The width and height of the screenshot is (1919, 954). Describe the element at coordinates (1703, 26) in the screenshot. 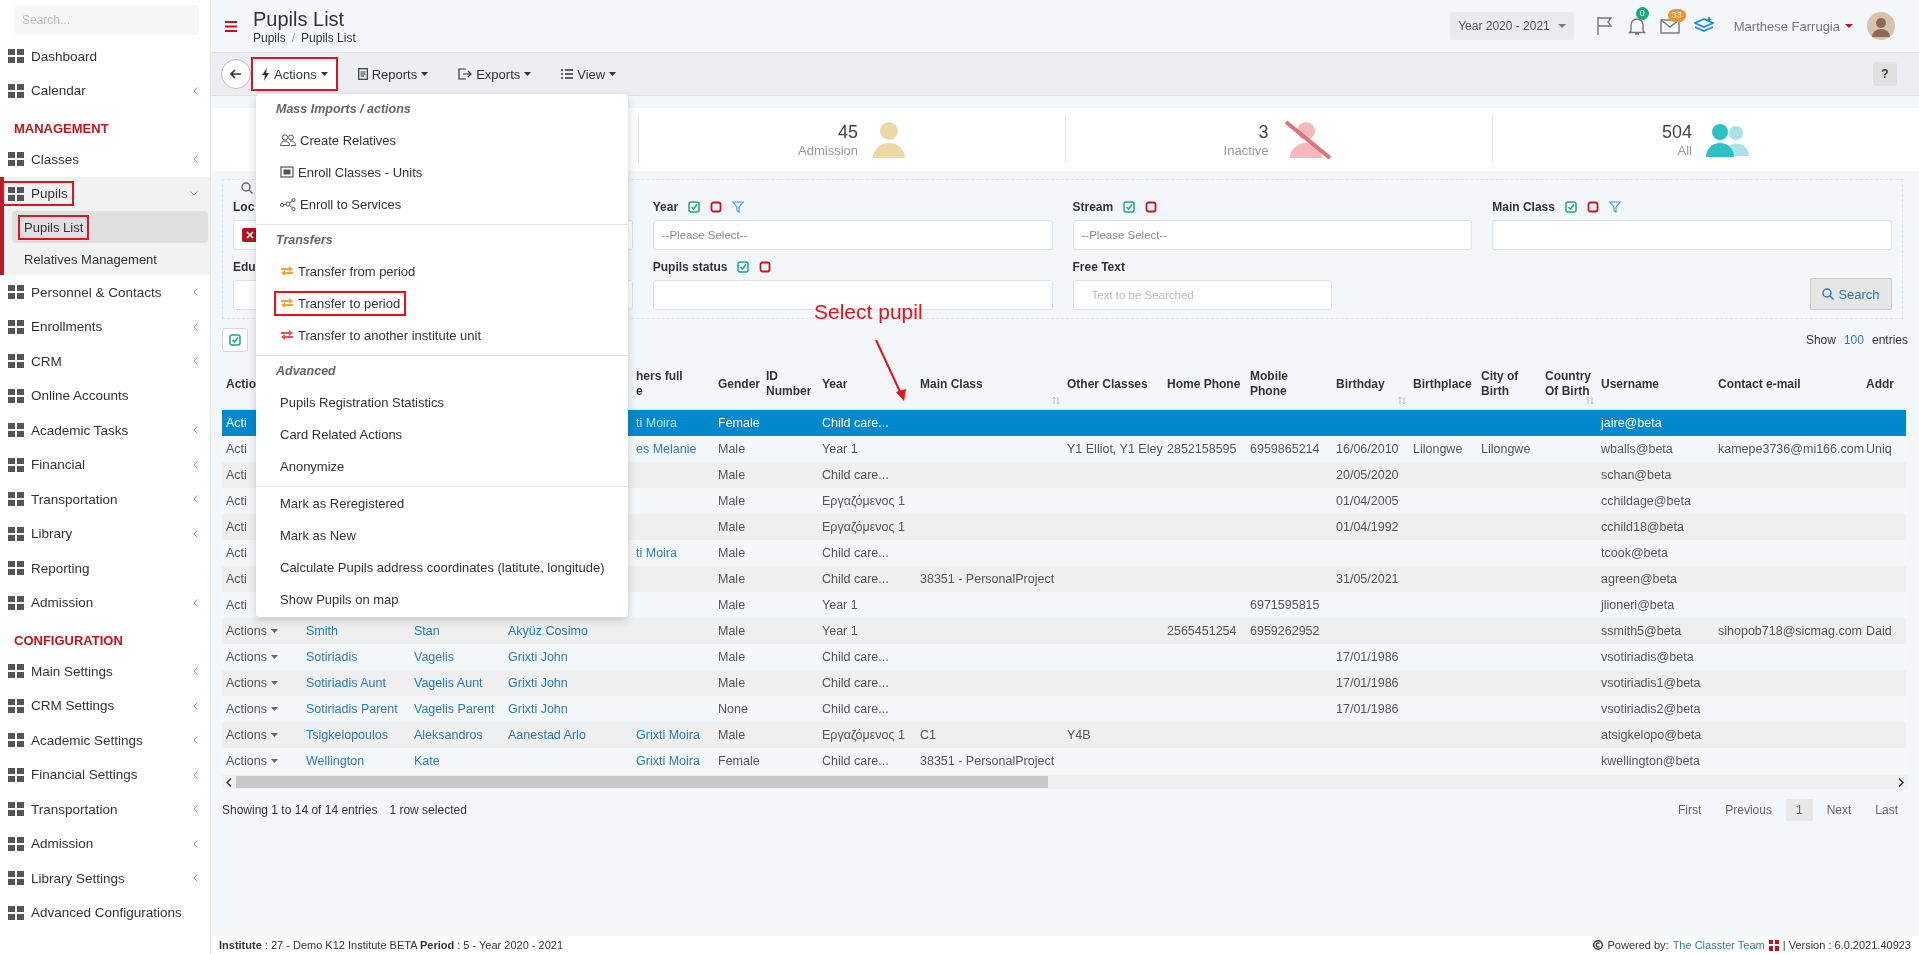

I see `layers-icon` at that location.